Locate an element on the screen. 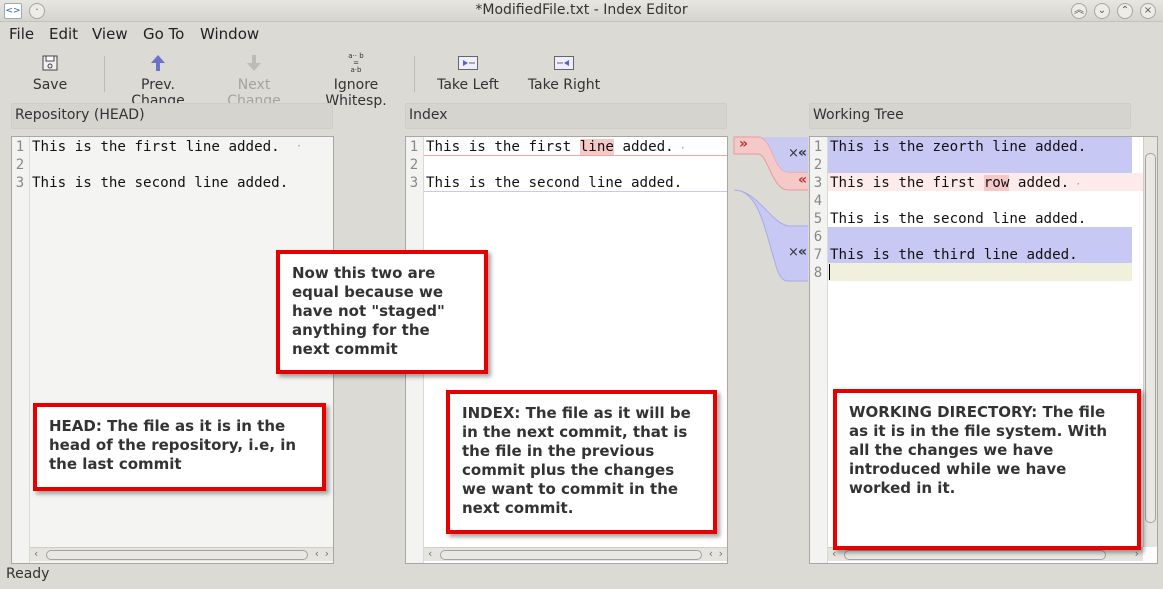 The width and height of the screenshot is (1163, 589). code-line: This is the zeorth line added. is located at coordinates (958, 147).